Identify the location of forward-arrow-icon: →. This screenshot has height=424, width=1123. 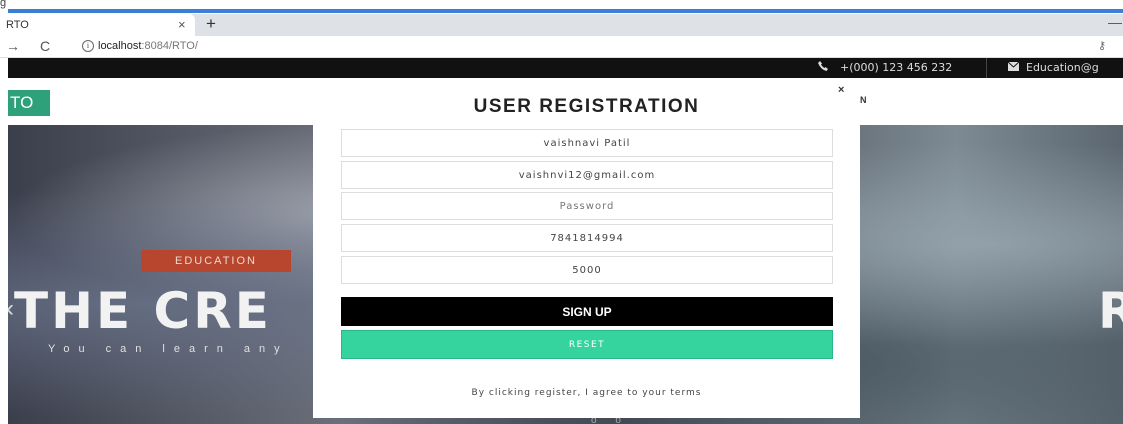
(13, 46).